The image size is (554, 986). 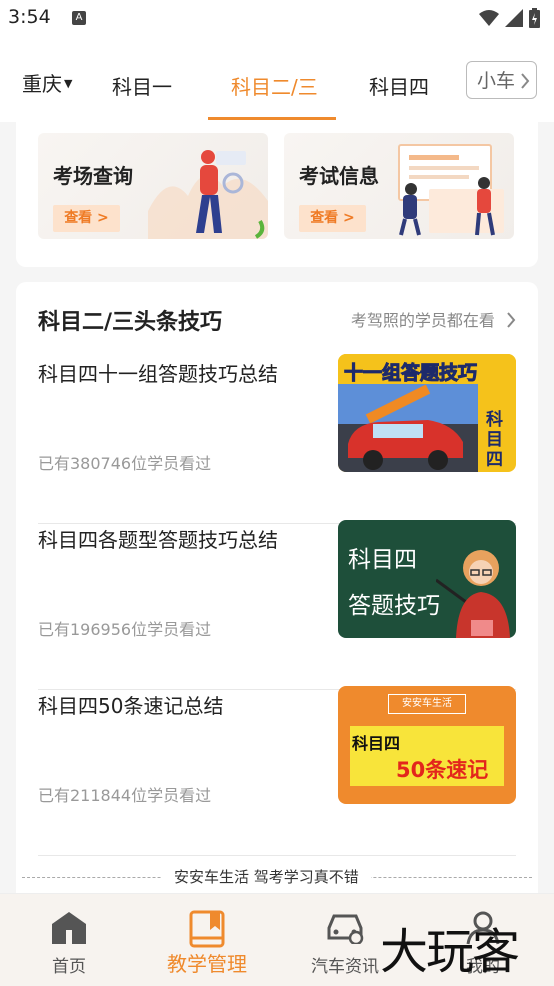 I want to click on nav-teaching: 教学管理, so click(x=207, y=940).